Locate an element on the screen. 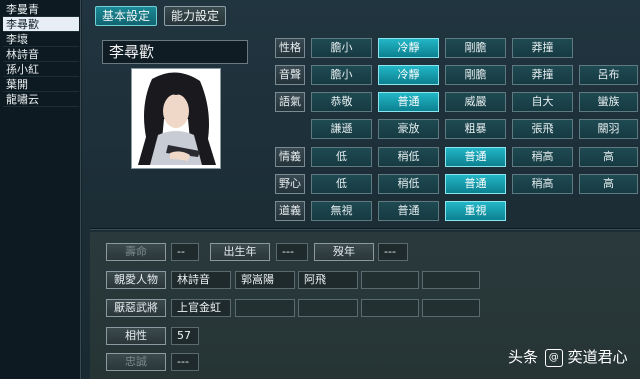 This screenshot has height=379, width=640. option-button: 蠻族 is located at coordinates (608, 102).